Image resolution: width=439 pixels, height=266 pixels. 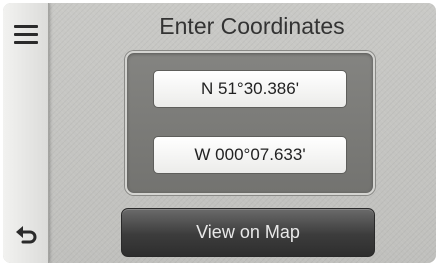 I want to click on back-icon, so click(x=27, y=235).